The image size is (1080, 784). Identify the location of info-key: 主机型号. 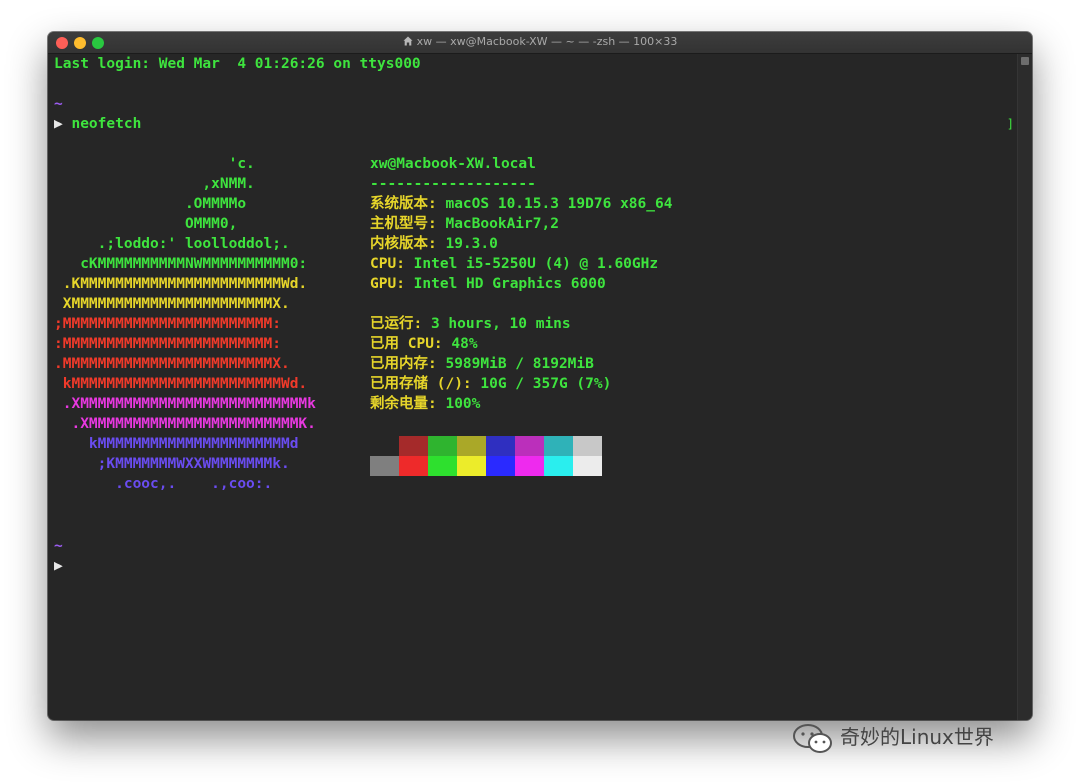
(399, 224).